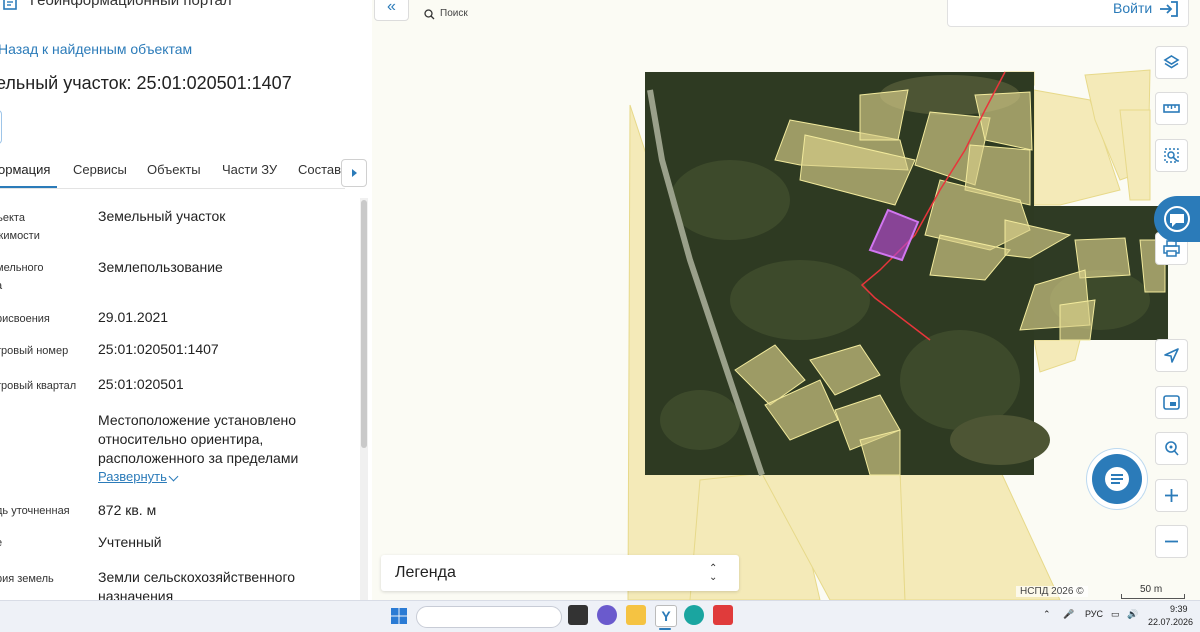 The width and height of the screenshot is (1200, 632). I want to click on attr-label: дь уточненная, so click(35, 511).